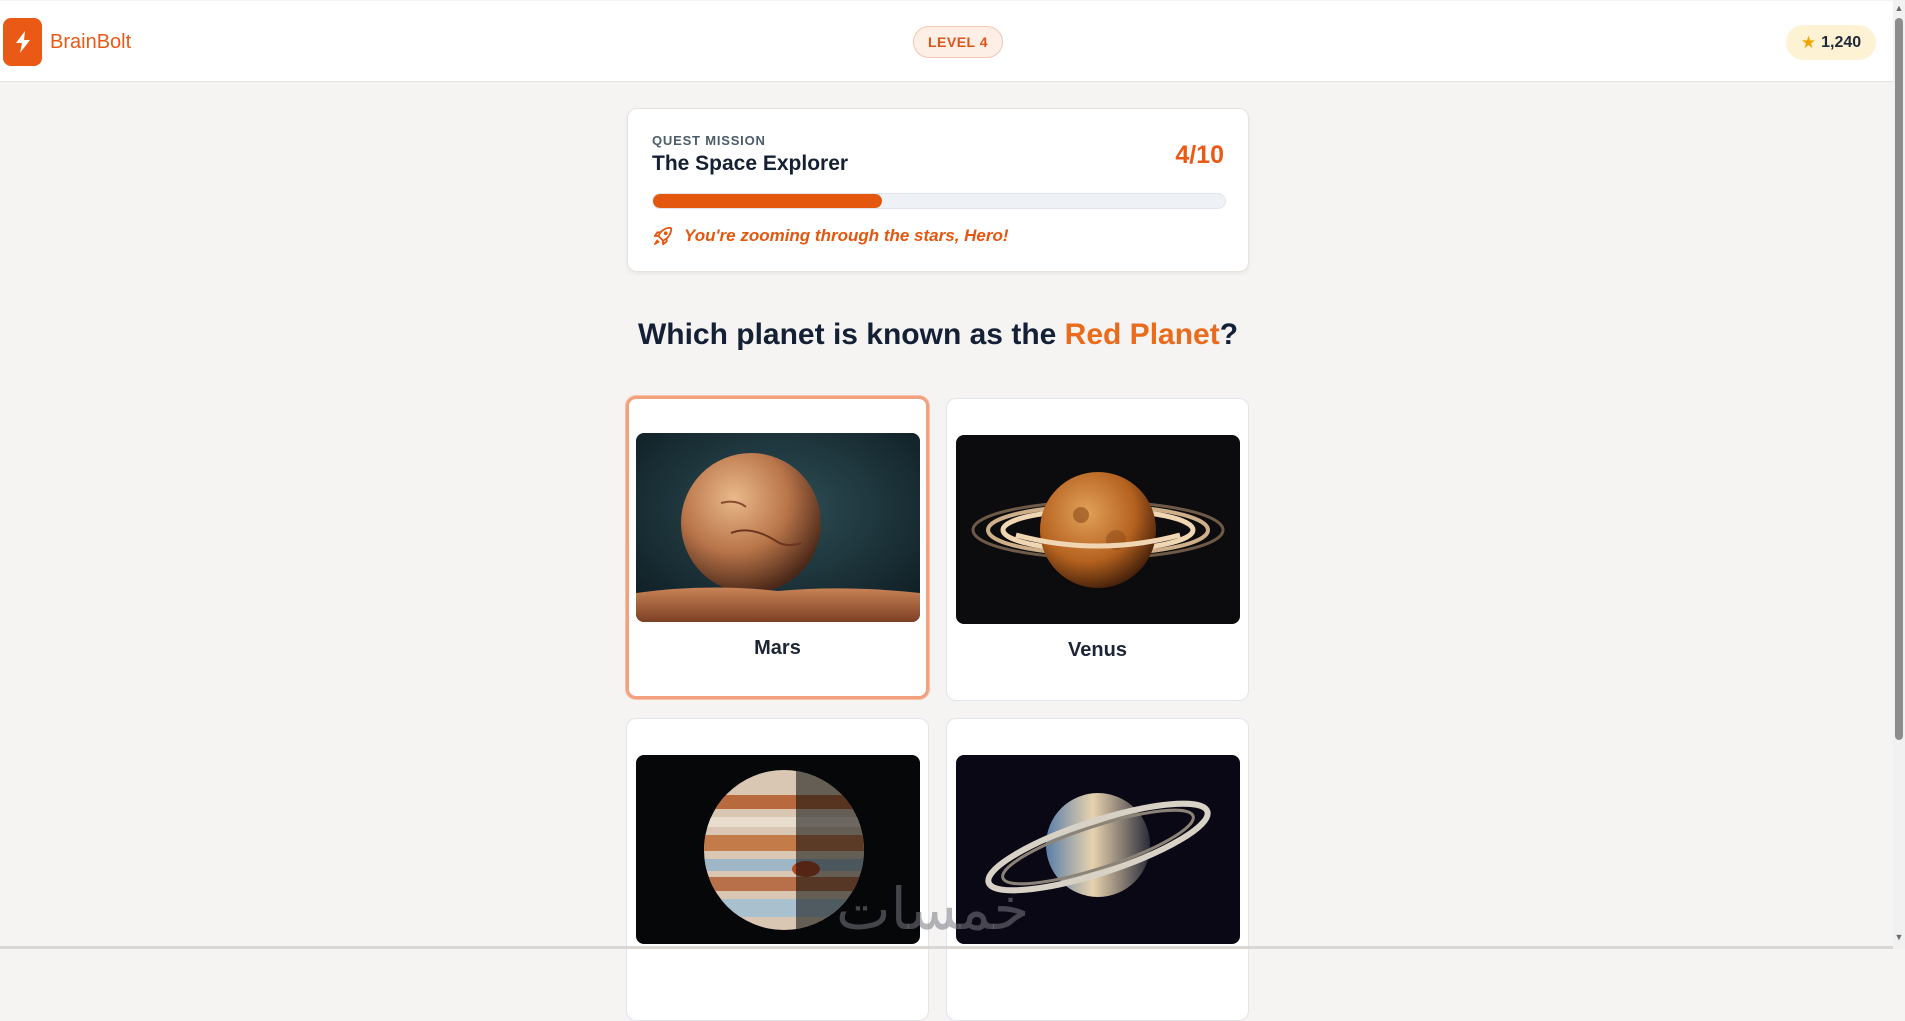 The height and width of the screenshot is (1021, 1905). What do you see at coordinates (1808, 42) in the screenshot?
I see `star-icon: ★` at bounding box center [1808, 42].